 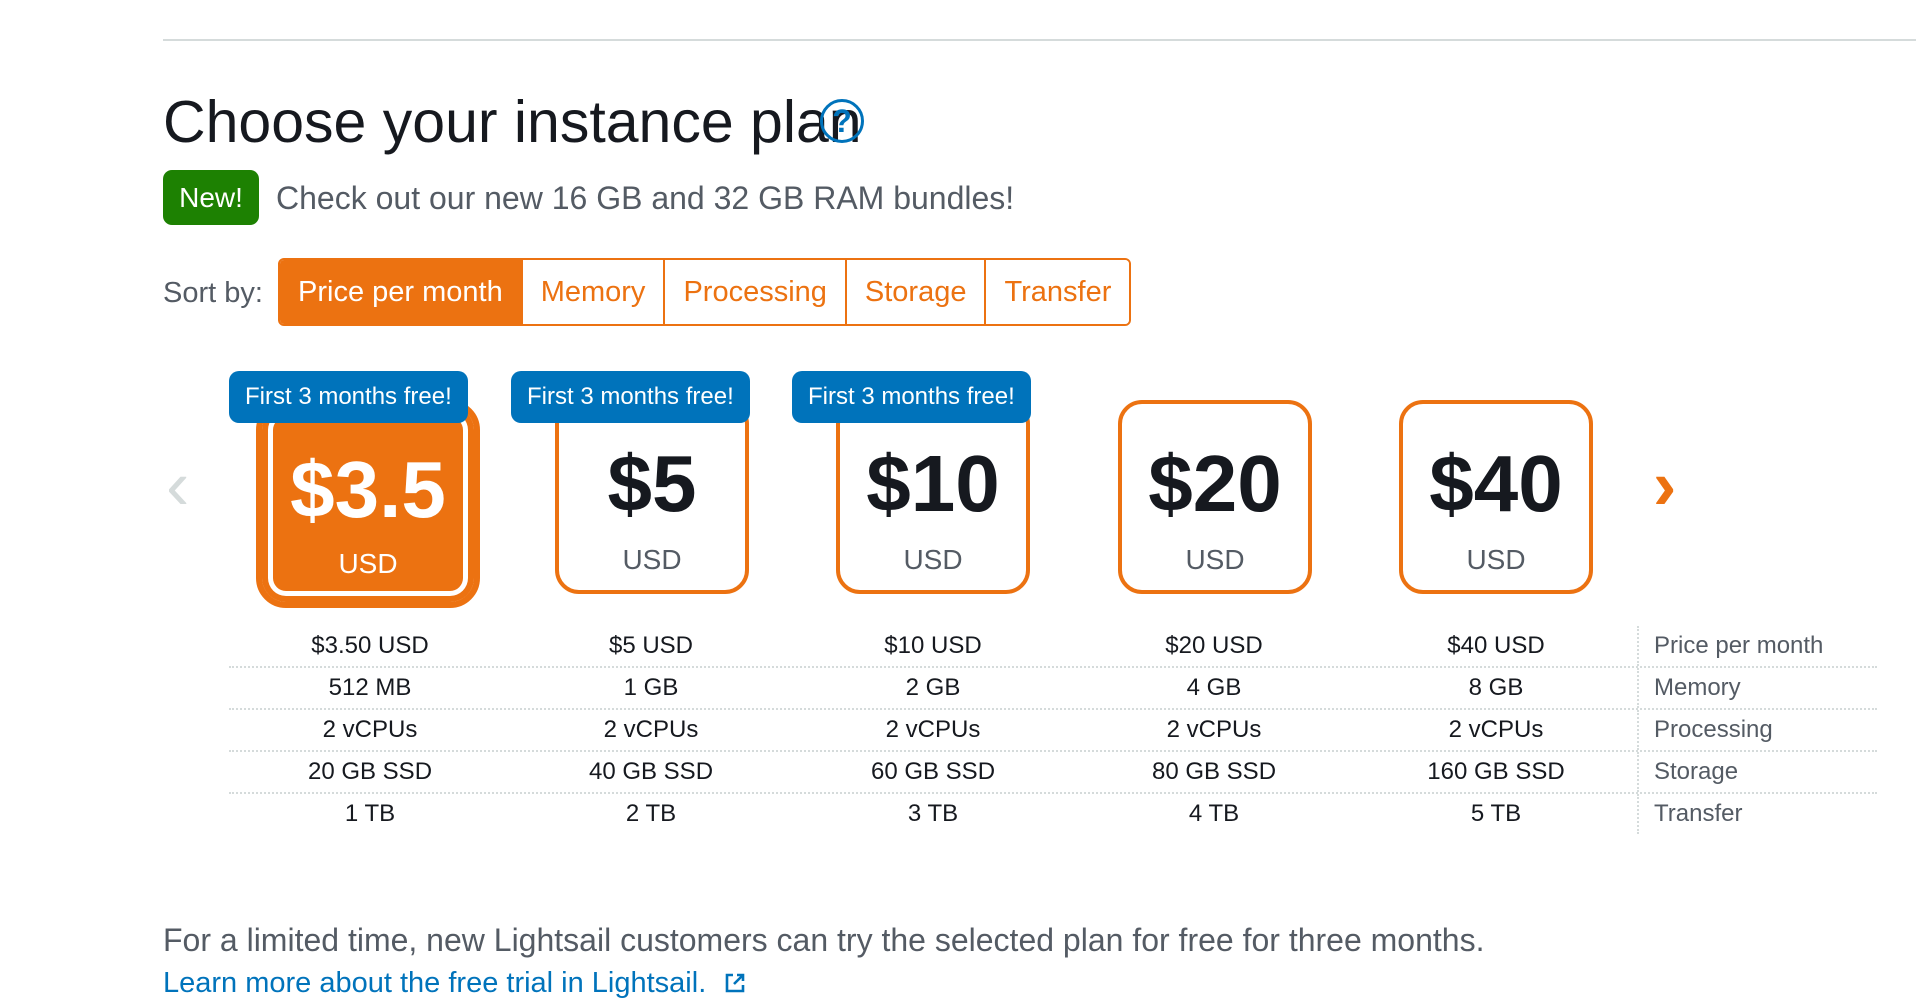 I want to click on spec-cell: 40 GB SSD, so click(x=651, y=771).